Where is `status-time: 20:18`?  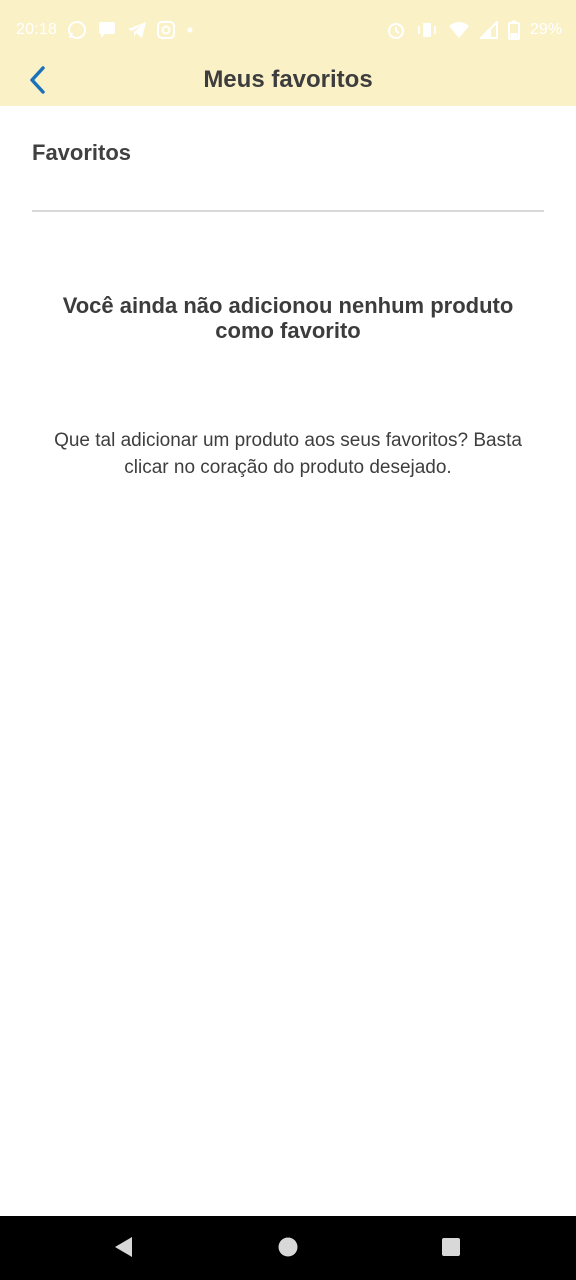 status-time: 20:18 is located at coordinates (37, 29).